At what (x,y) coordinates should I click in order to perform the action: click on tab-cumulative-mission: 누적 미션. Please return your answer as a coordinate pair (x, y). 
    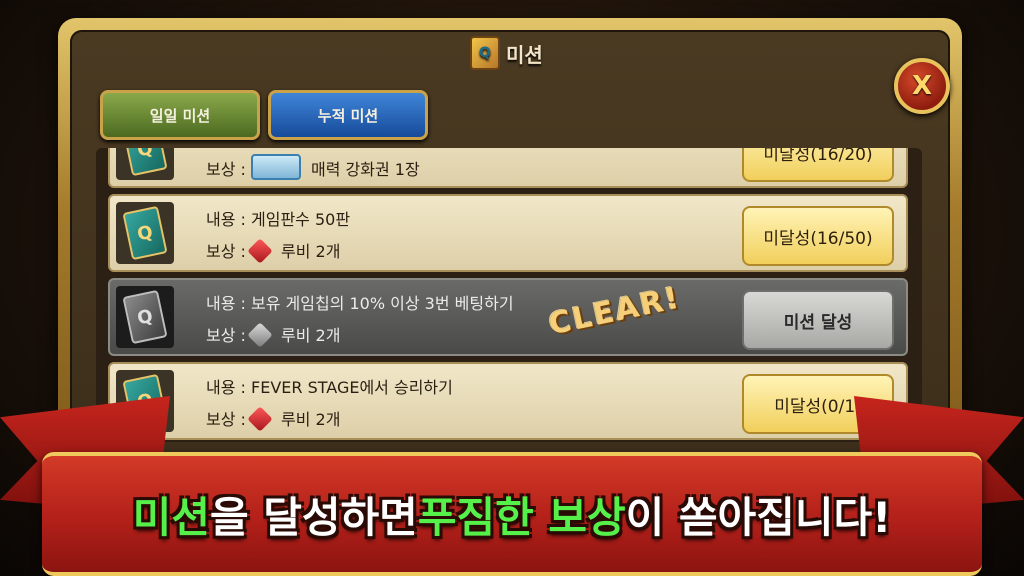
    Looking at the image, I should click on (348, 115).